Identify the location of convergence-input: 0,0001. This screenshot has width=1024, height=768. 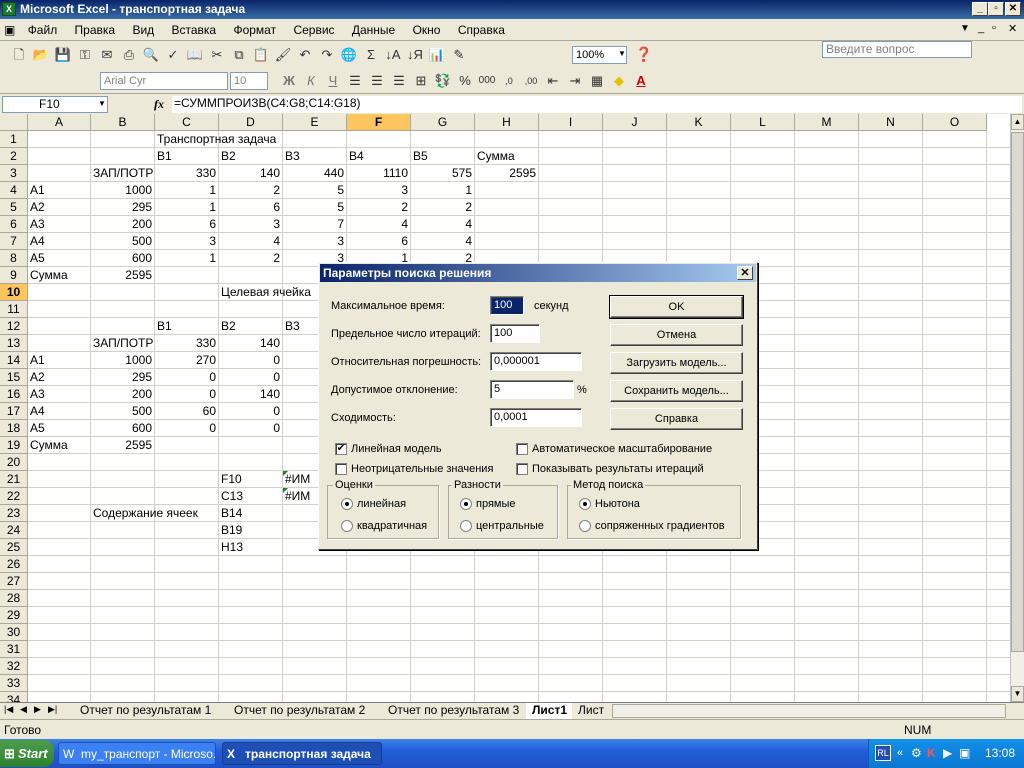
(536, 417).